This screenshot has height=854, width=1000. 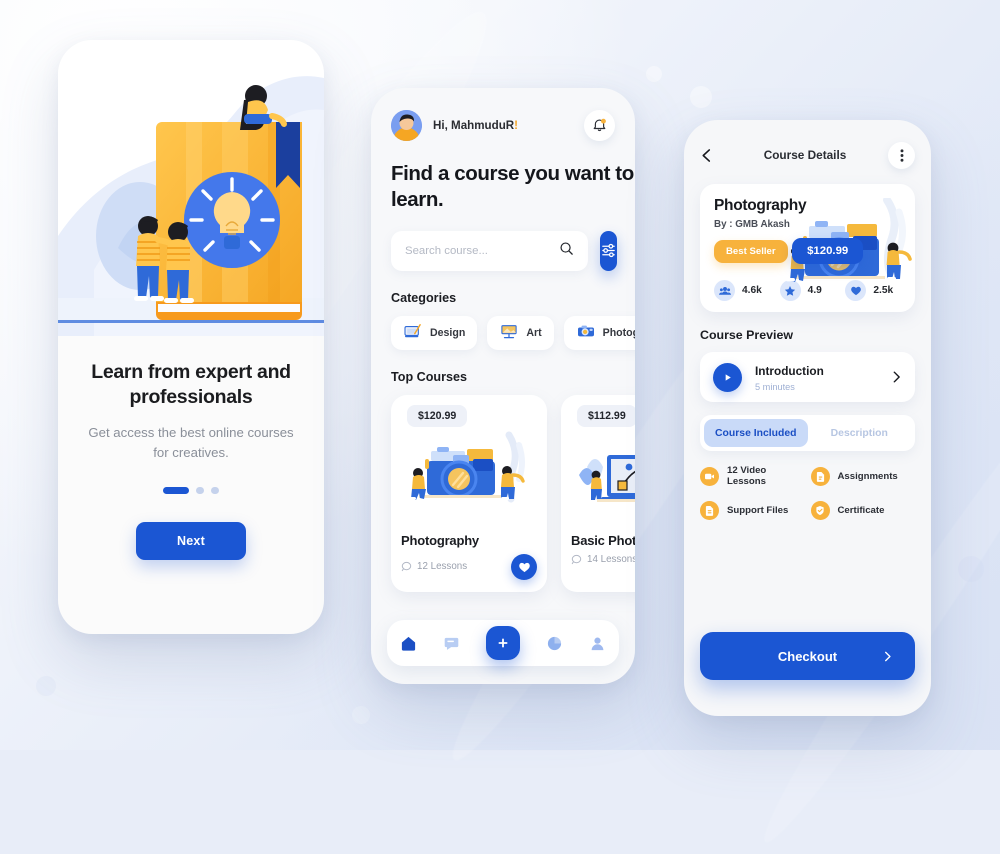 I want to click on category-label: Design, so click(x=448, y=332).